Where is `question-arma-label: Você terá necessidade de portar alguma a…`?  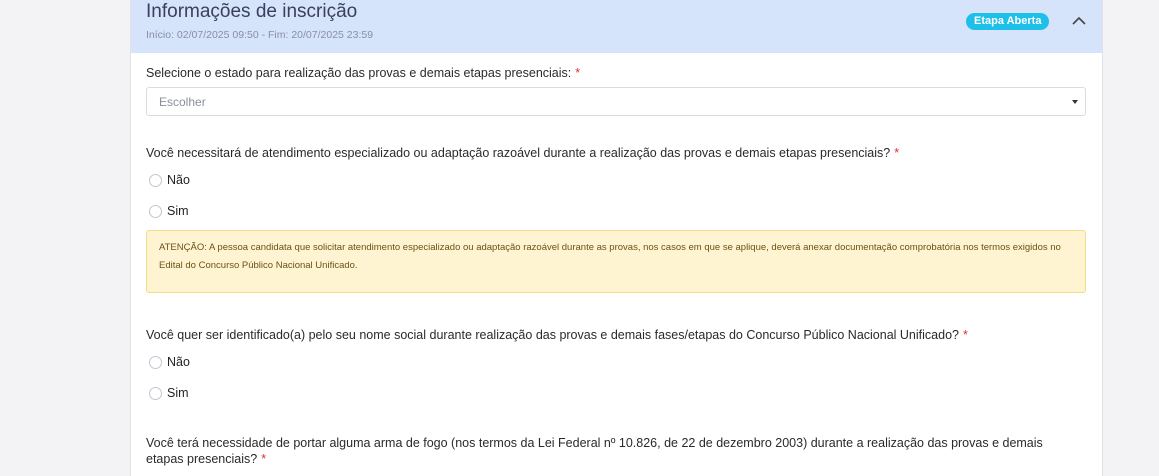 question-arma-label: Você terá necessidade de portar alguma a… is located at coordinates (594, 451).